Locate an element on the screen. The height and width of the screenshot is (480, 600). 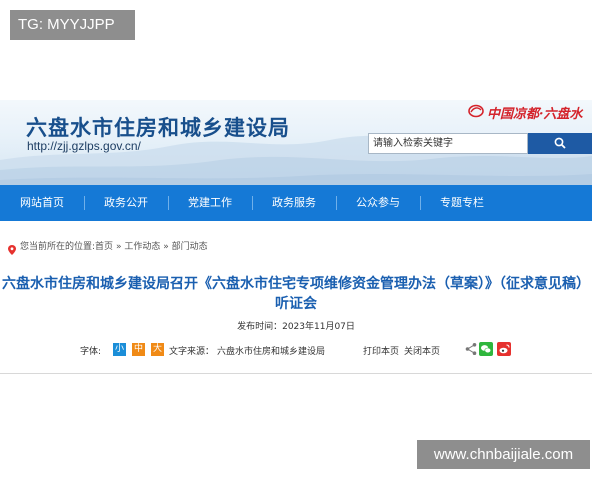
breadcrumb-link-department-news: 部门动态 is located at coordinates (190, 247).